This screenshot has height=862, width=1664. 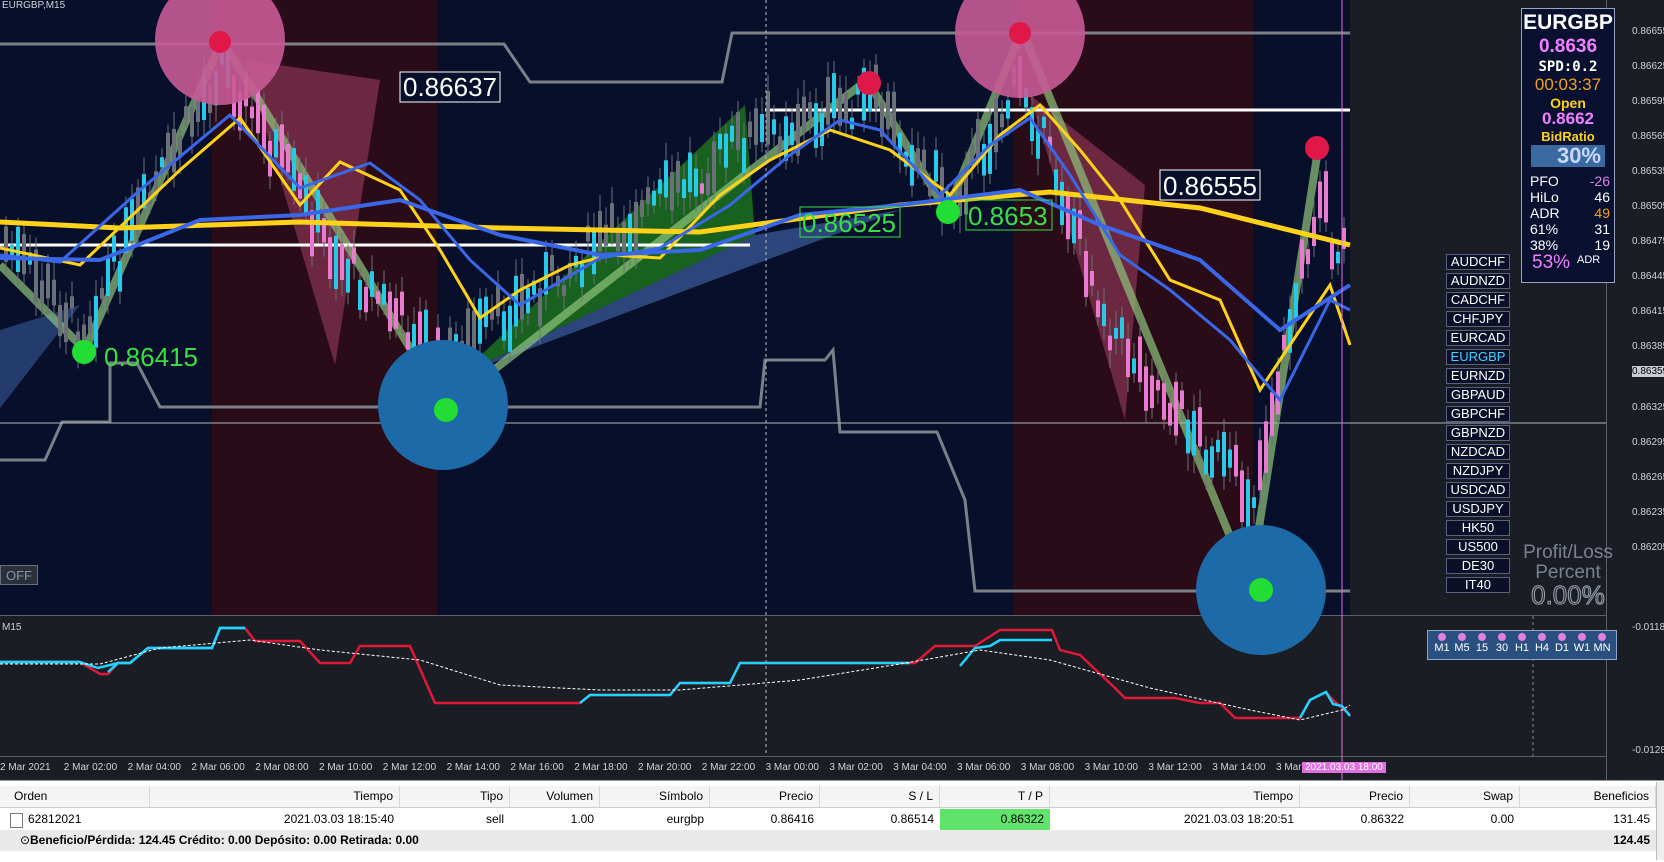 What do you see at coordinates (1478, 452) in the screenshot?
I see `symbol-button-nzdcad: NZDCAD` at bounding box center [1478, 452].